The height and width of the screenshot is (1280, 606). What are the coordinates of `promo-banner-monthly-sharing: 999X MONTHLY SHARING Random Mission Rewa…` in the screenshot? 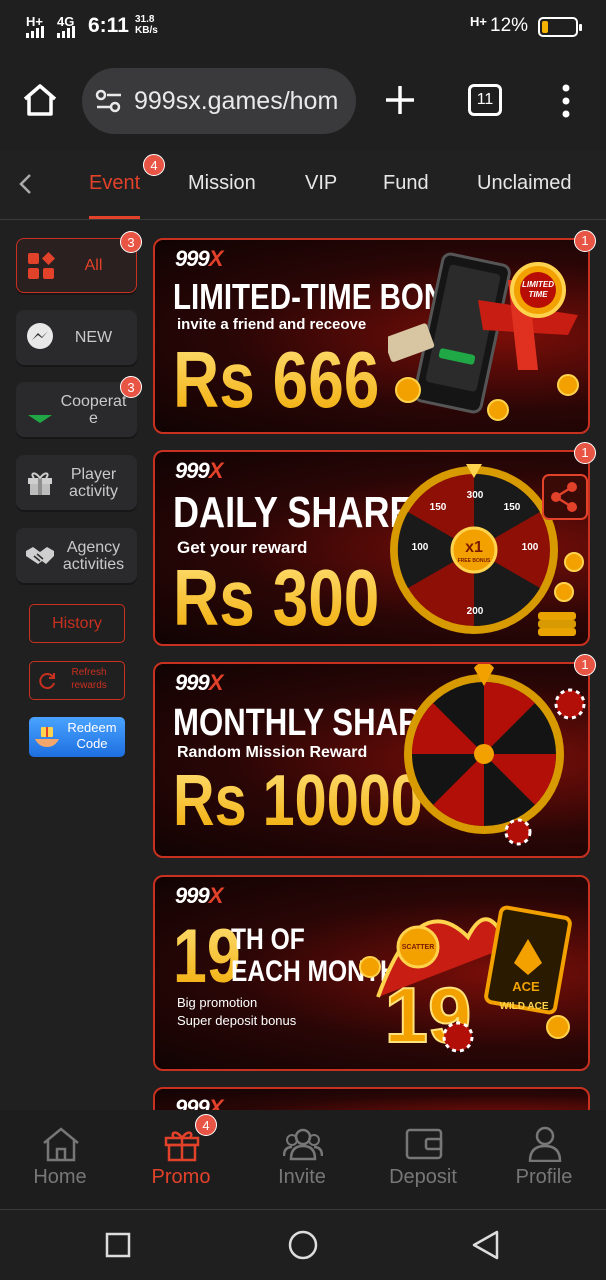 It's located at (371, 760).